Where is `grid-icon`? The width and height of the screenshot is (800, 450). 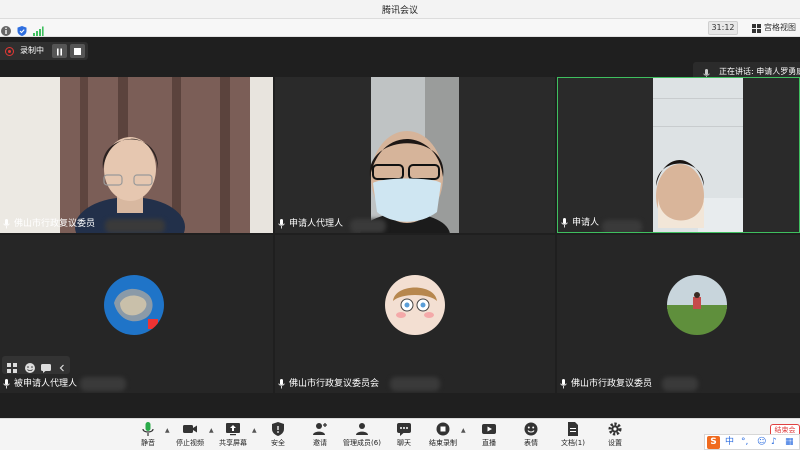 grid-icon is located at coordinates (756, 28).